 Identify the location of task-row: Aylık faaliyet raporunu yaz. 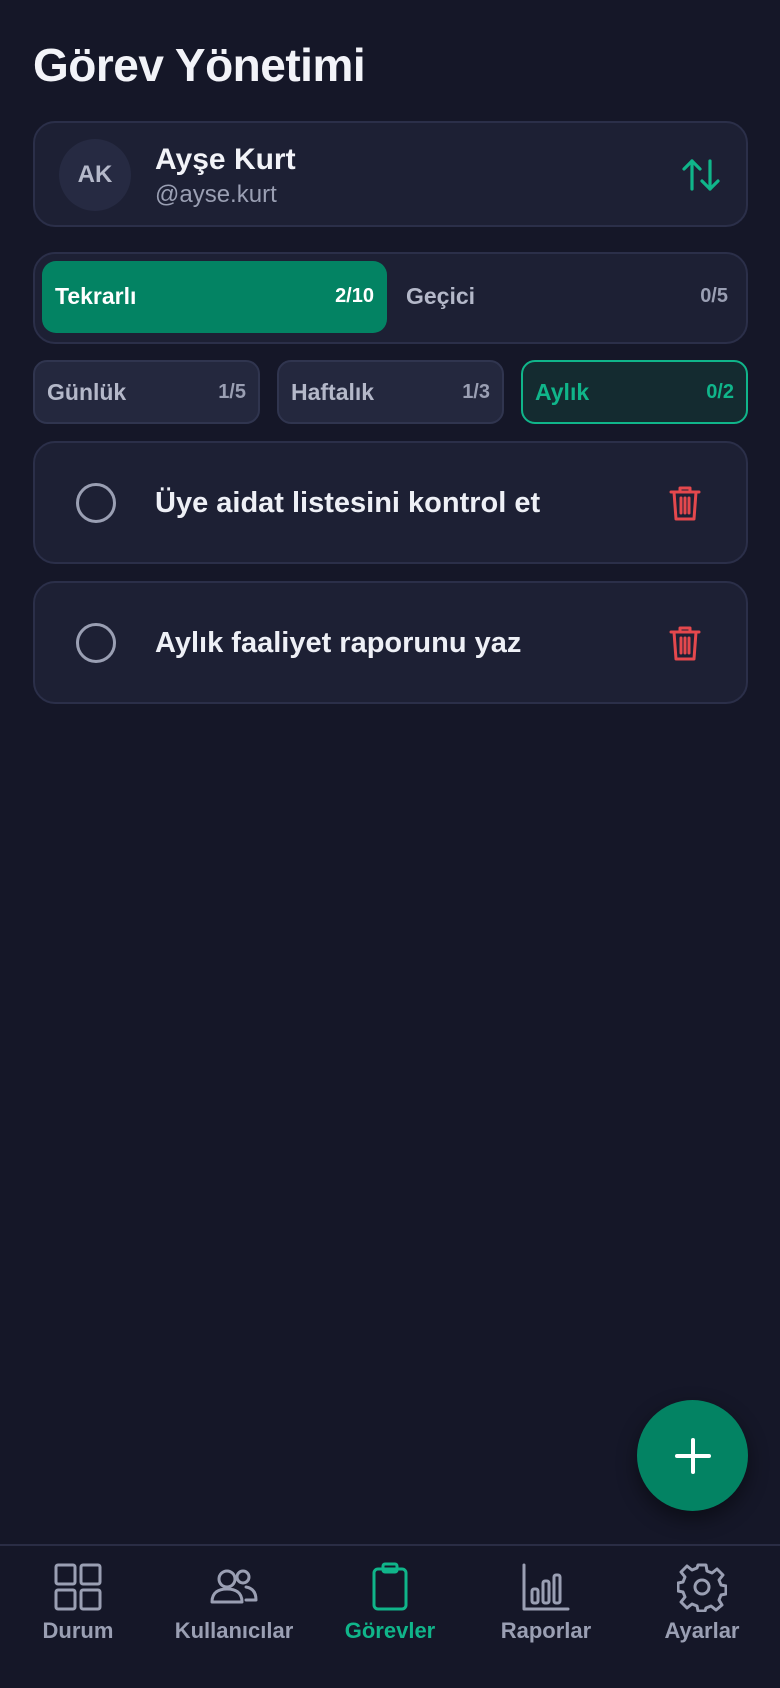
(390, 642).